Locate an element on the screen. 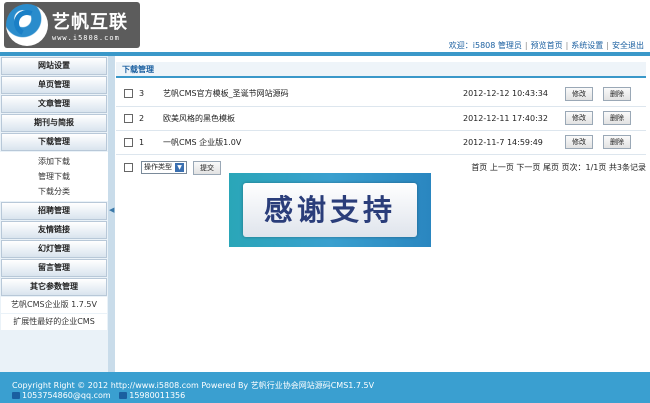  row-date: 2012-12-11 17:40:32 is located at coordinates (514, 118).